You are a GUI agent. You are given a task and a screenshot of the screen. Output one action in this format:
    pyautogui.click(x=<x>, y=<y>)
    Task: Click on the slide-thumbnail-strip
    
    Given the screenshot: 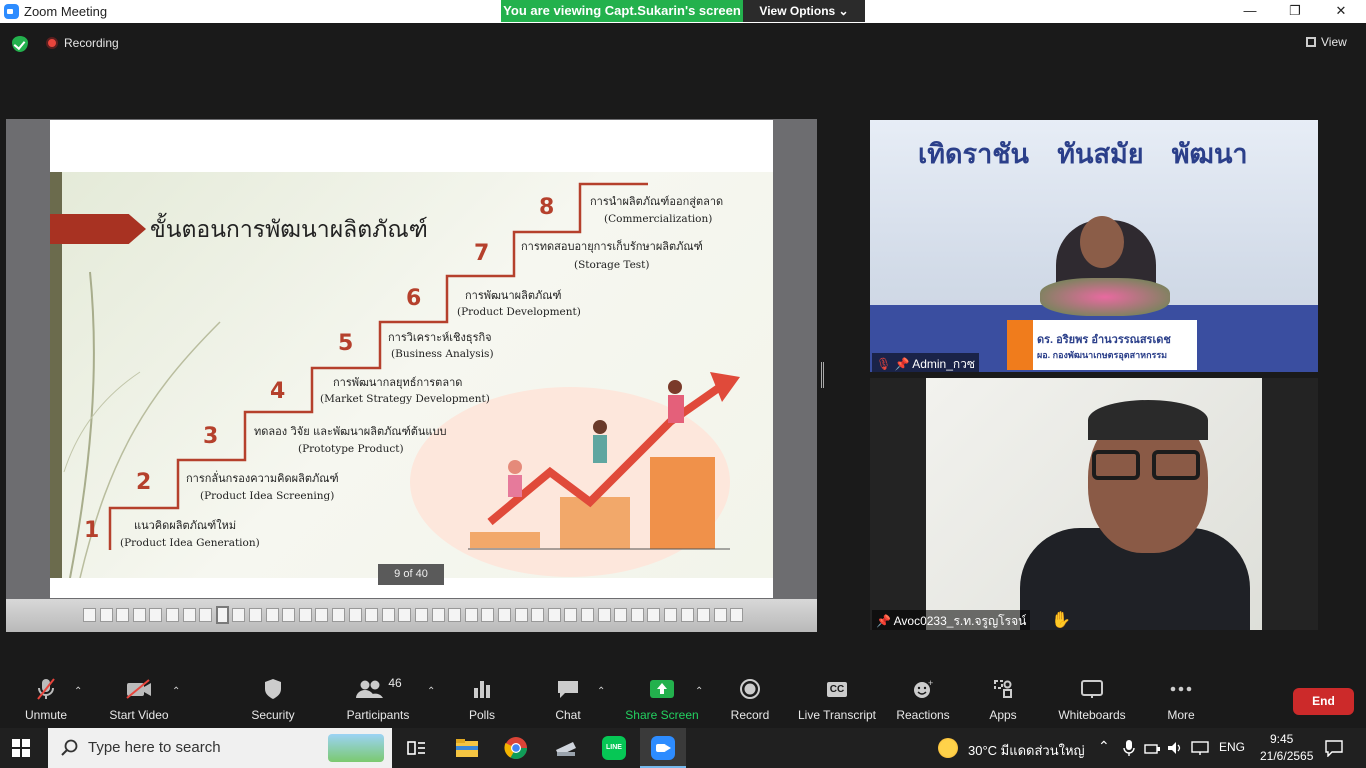 What is the action you would take?
    pyautogui.click(x=411, y=615)
    